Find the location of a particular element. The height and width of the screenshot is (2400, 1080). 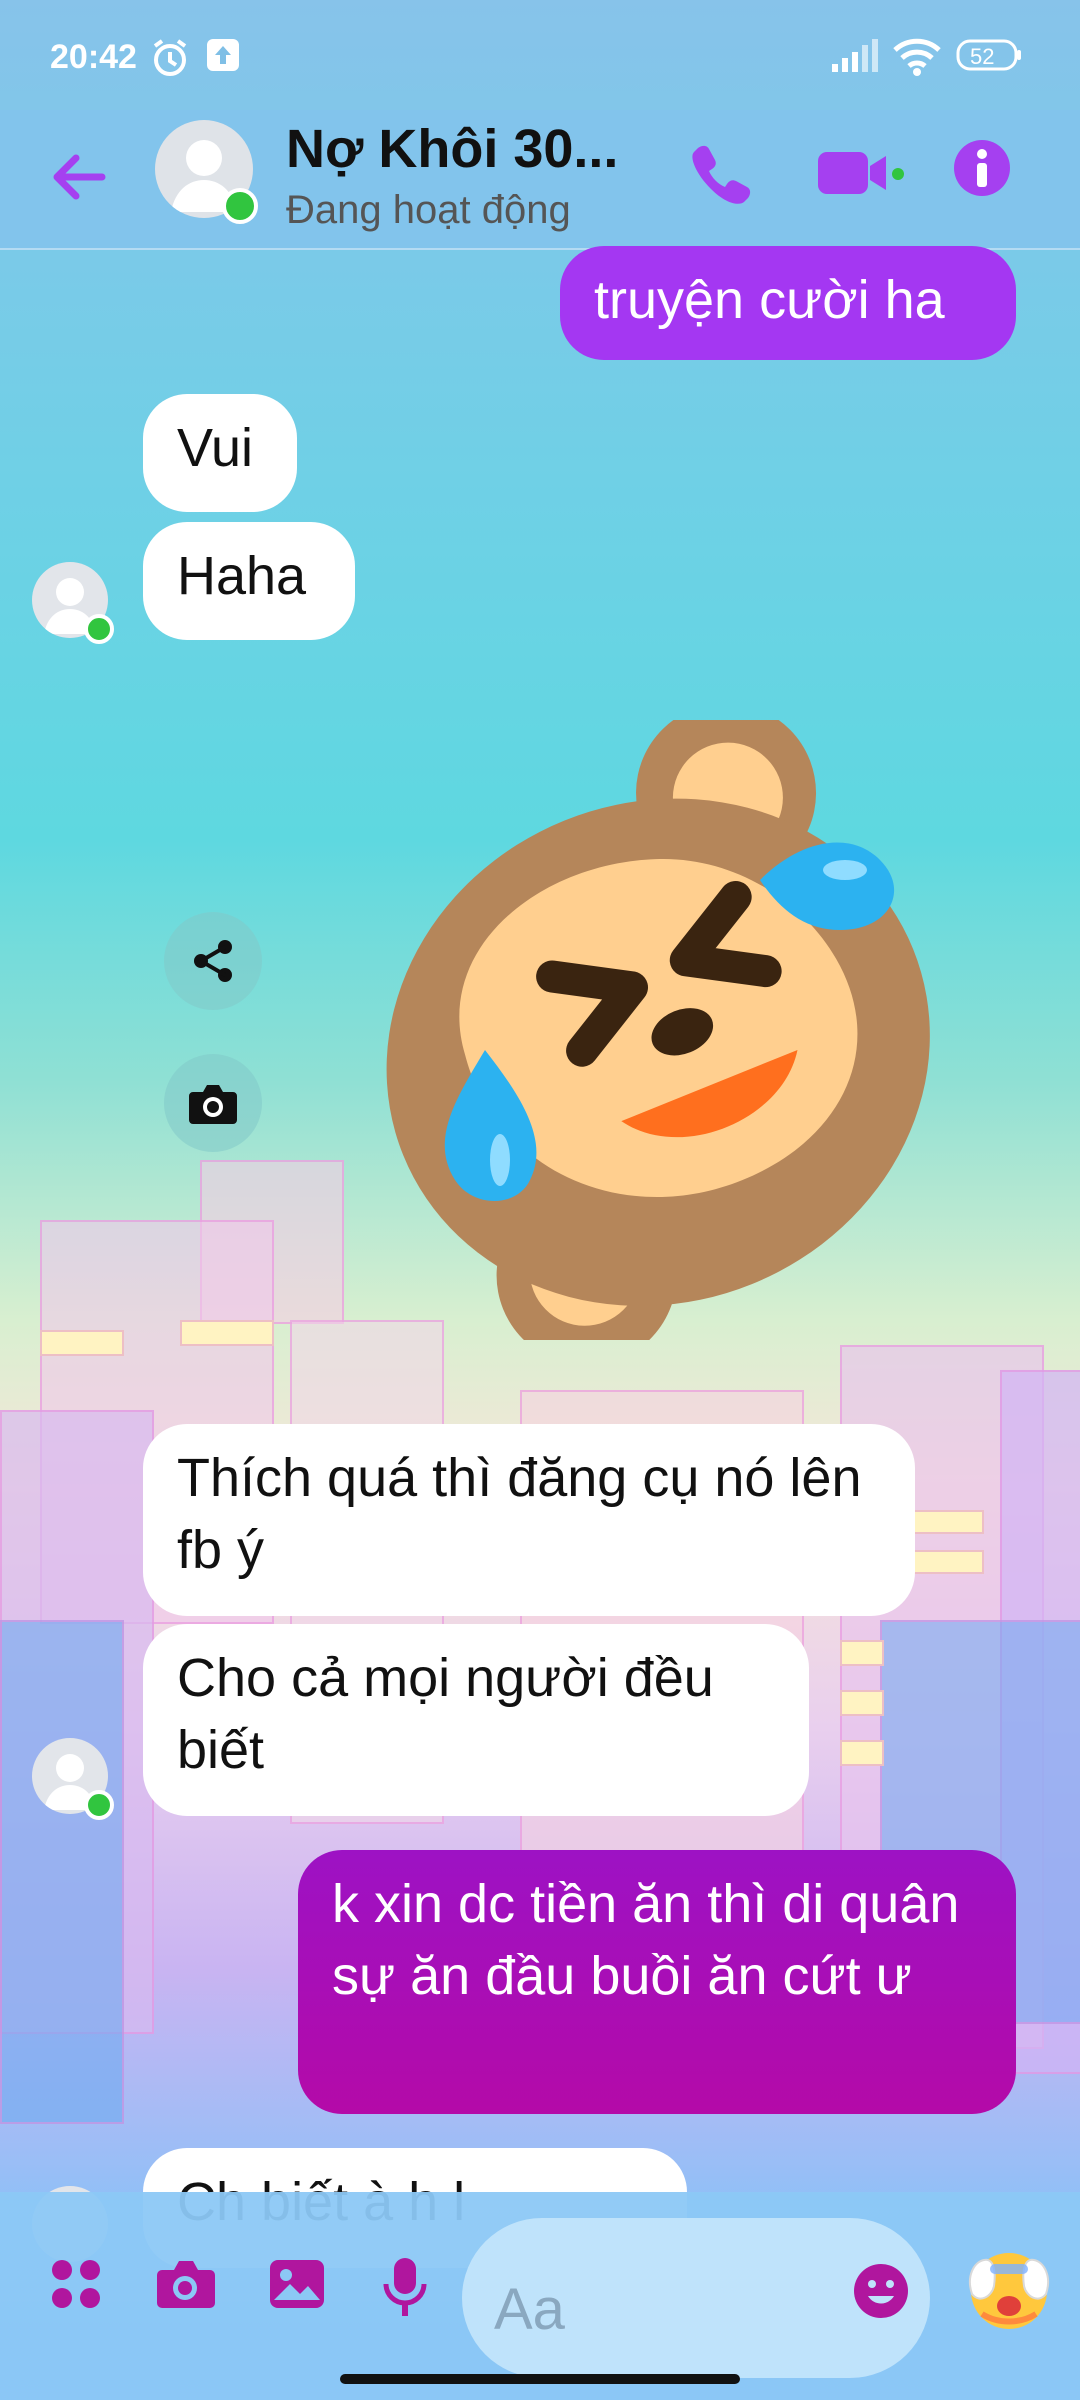

video-call-icon is located at coordinates (859, 176).